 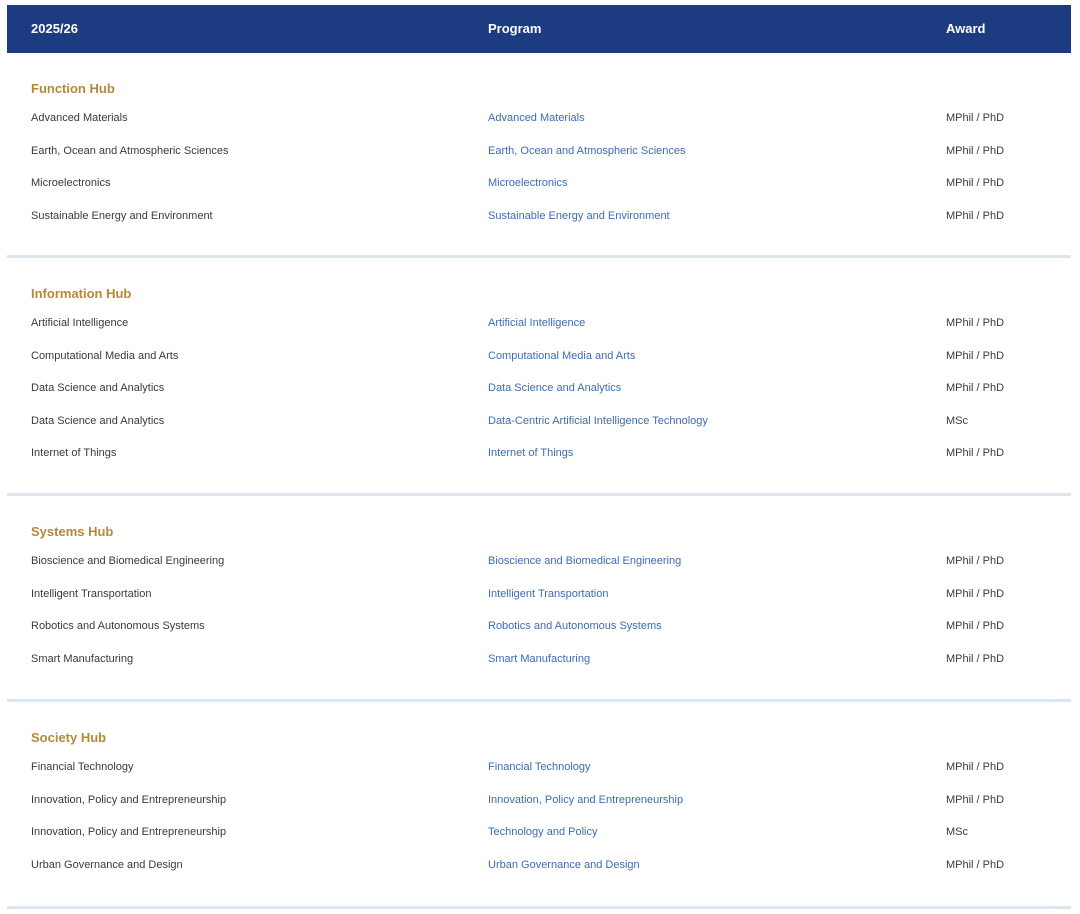 I want to click on hub-title: Function Hub, so click(x=73, y=88).